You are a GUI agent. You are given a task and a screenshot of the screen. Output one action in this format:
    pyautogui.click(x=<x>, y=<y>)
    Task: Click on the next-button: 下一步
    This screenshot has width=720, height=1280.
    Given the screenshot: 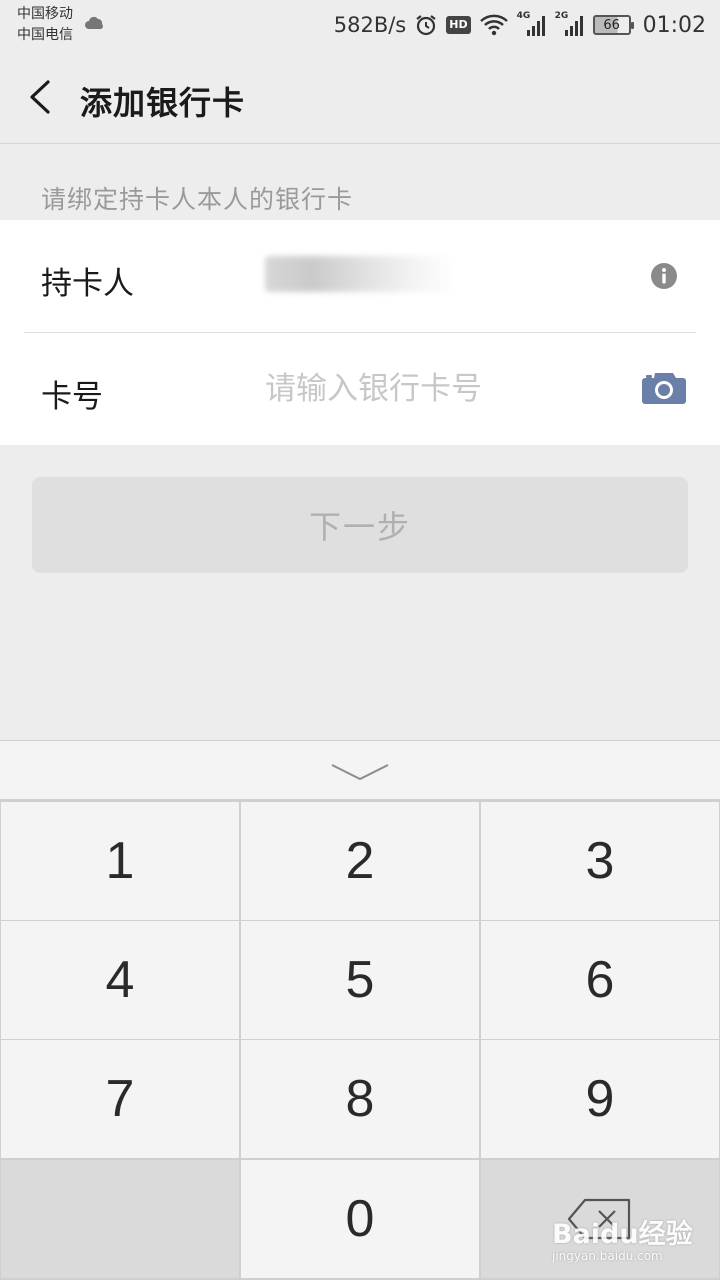 What is the action you would take?
    pyautogui.click(x=360, y=525)
    